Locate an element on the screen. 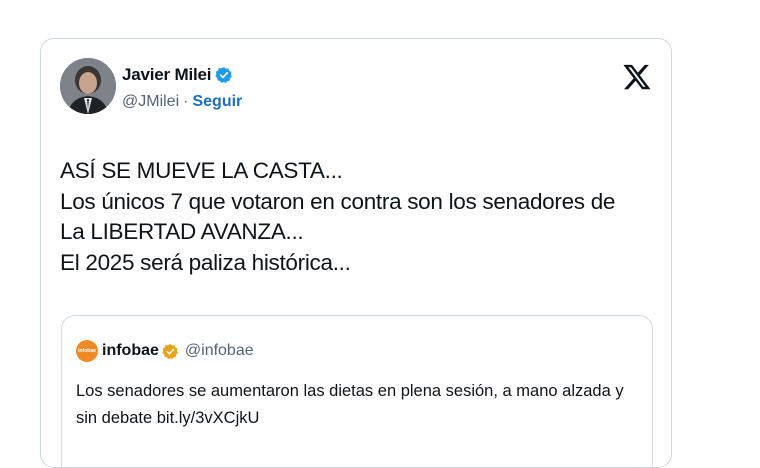 The image size is (760, 468). quoted-avatar: infobae is located at coordinates (87, 351).